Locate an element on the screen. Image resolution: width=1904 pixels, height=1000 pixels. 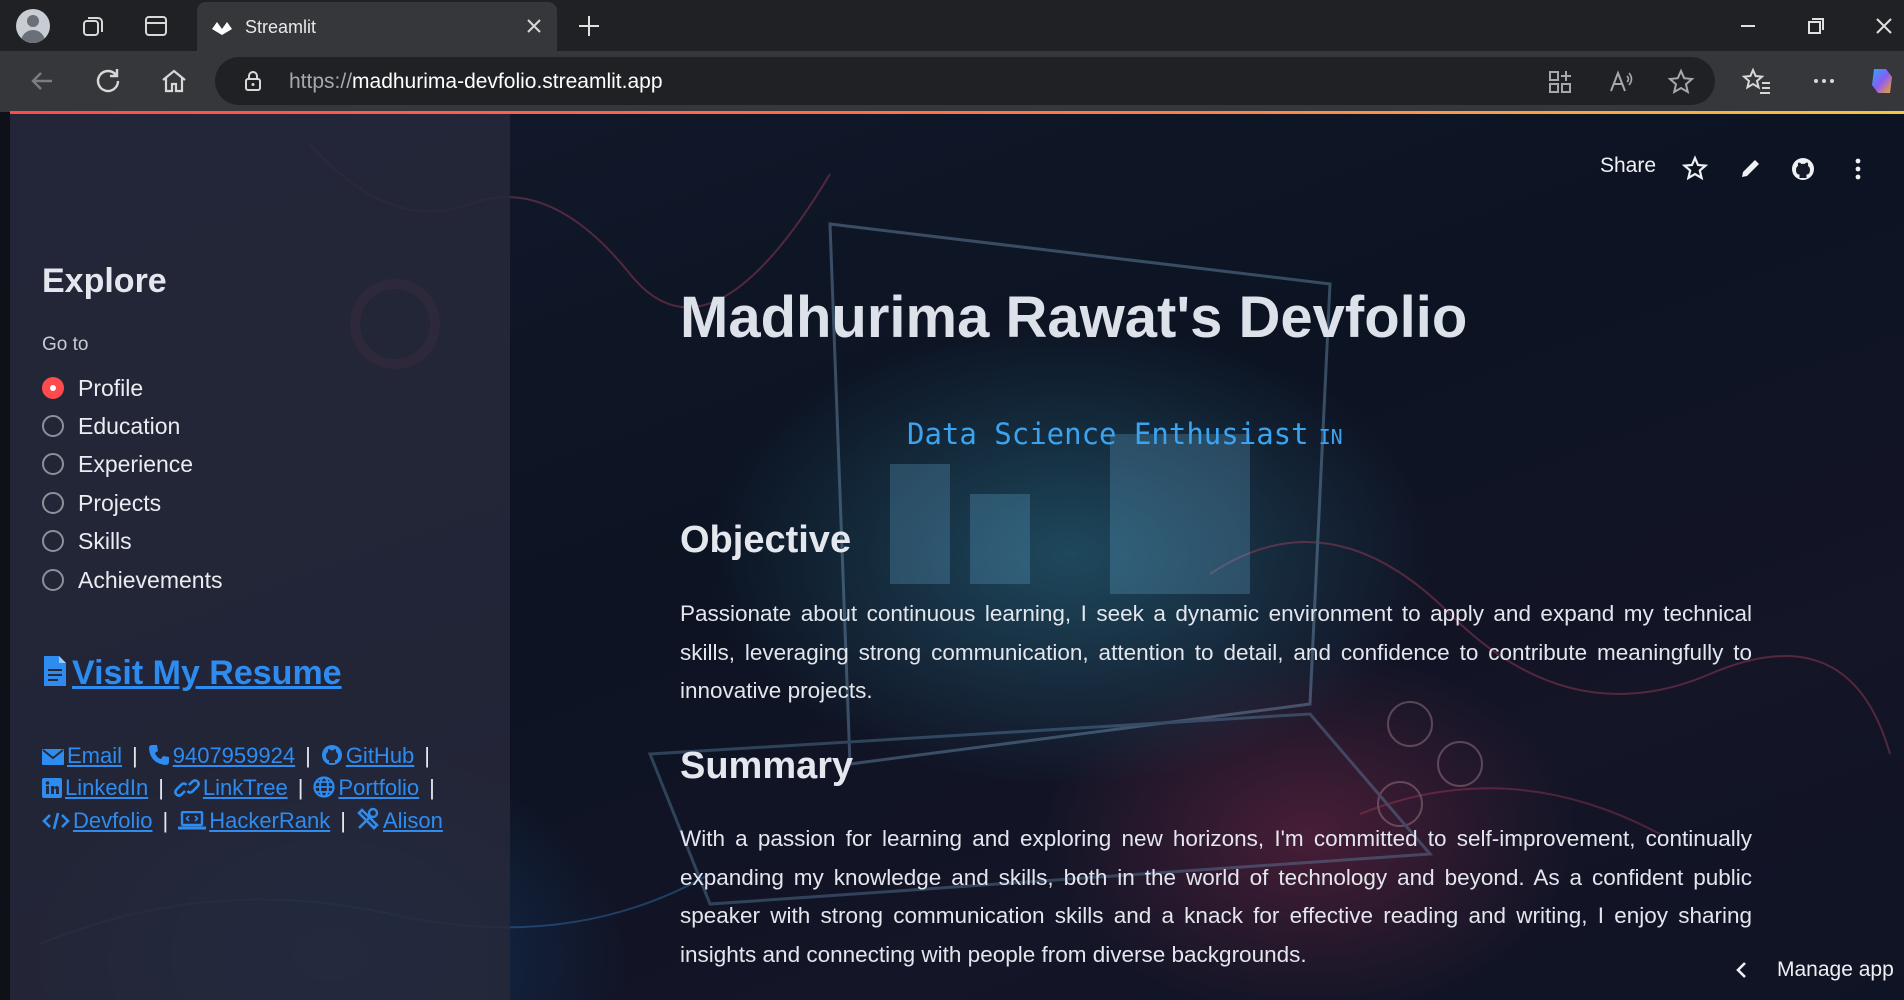
tools-icon is located at coordinates (368, 818).